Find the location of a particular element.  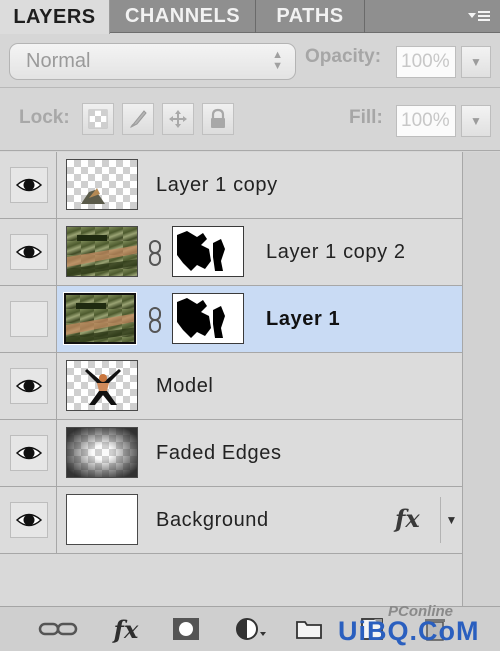

lock-transparent-pixels-icon is located at coordinates (98, 119).